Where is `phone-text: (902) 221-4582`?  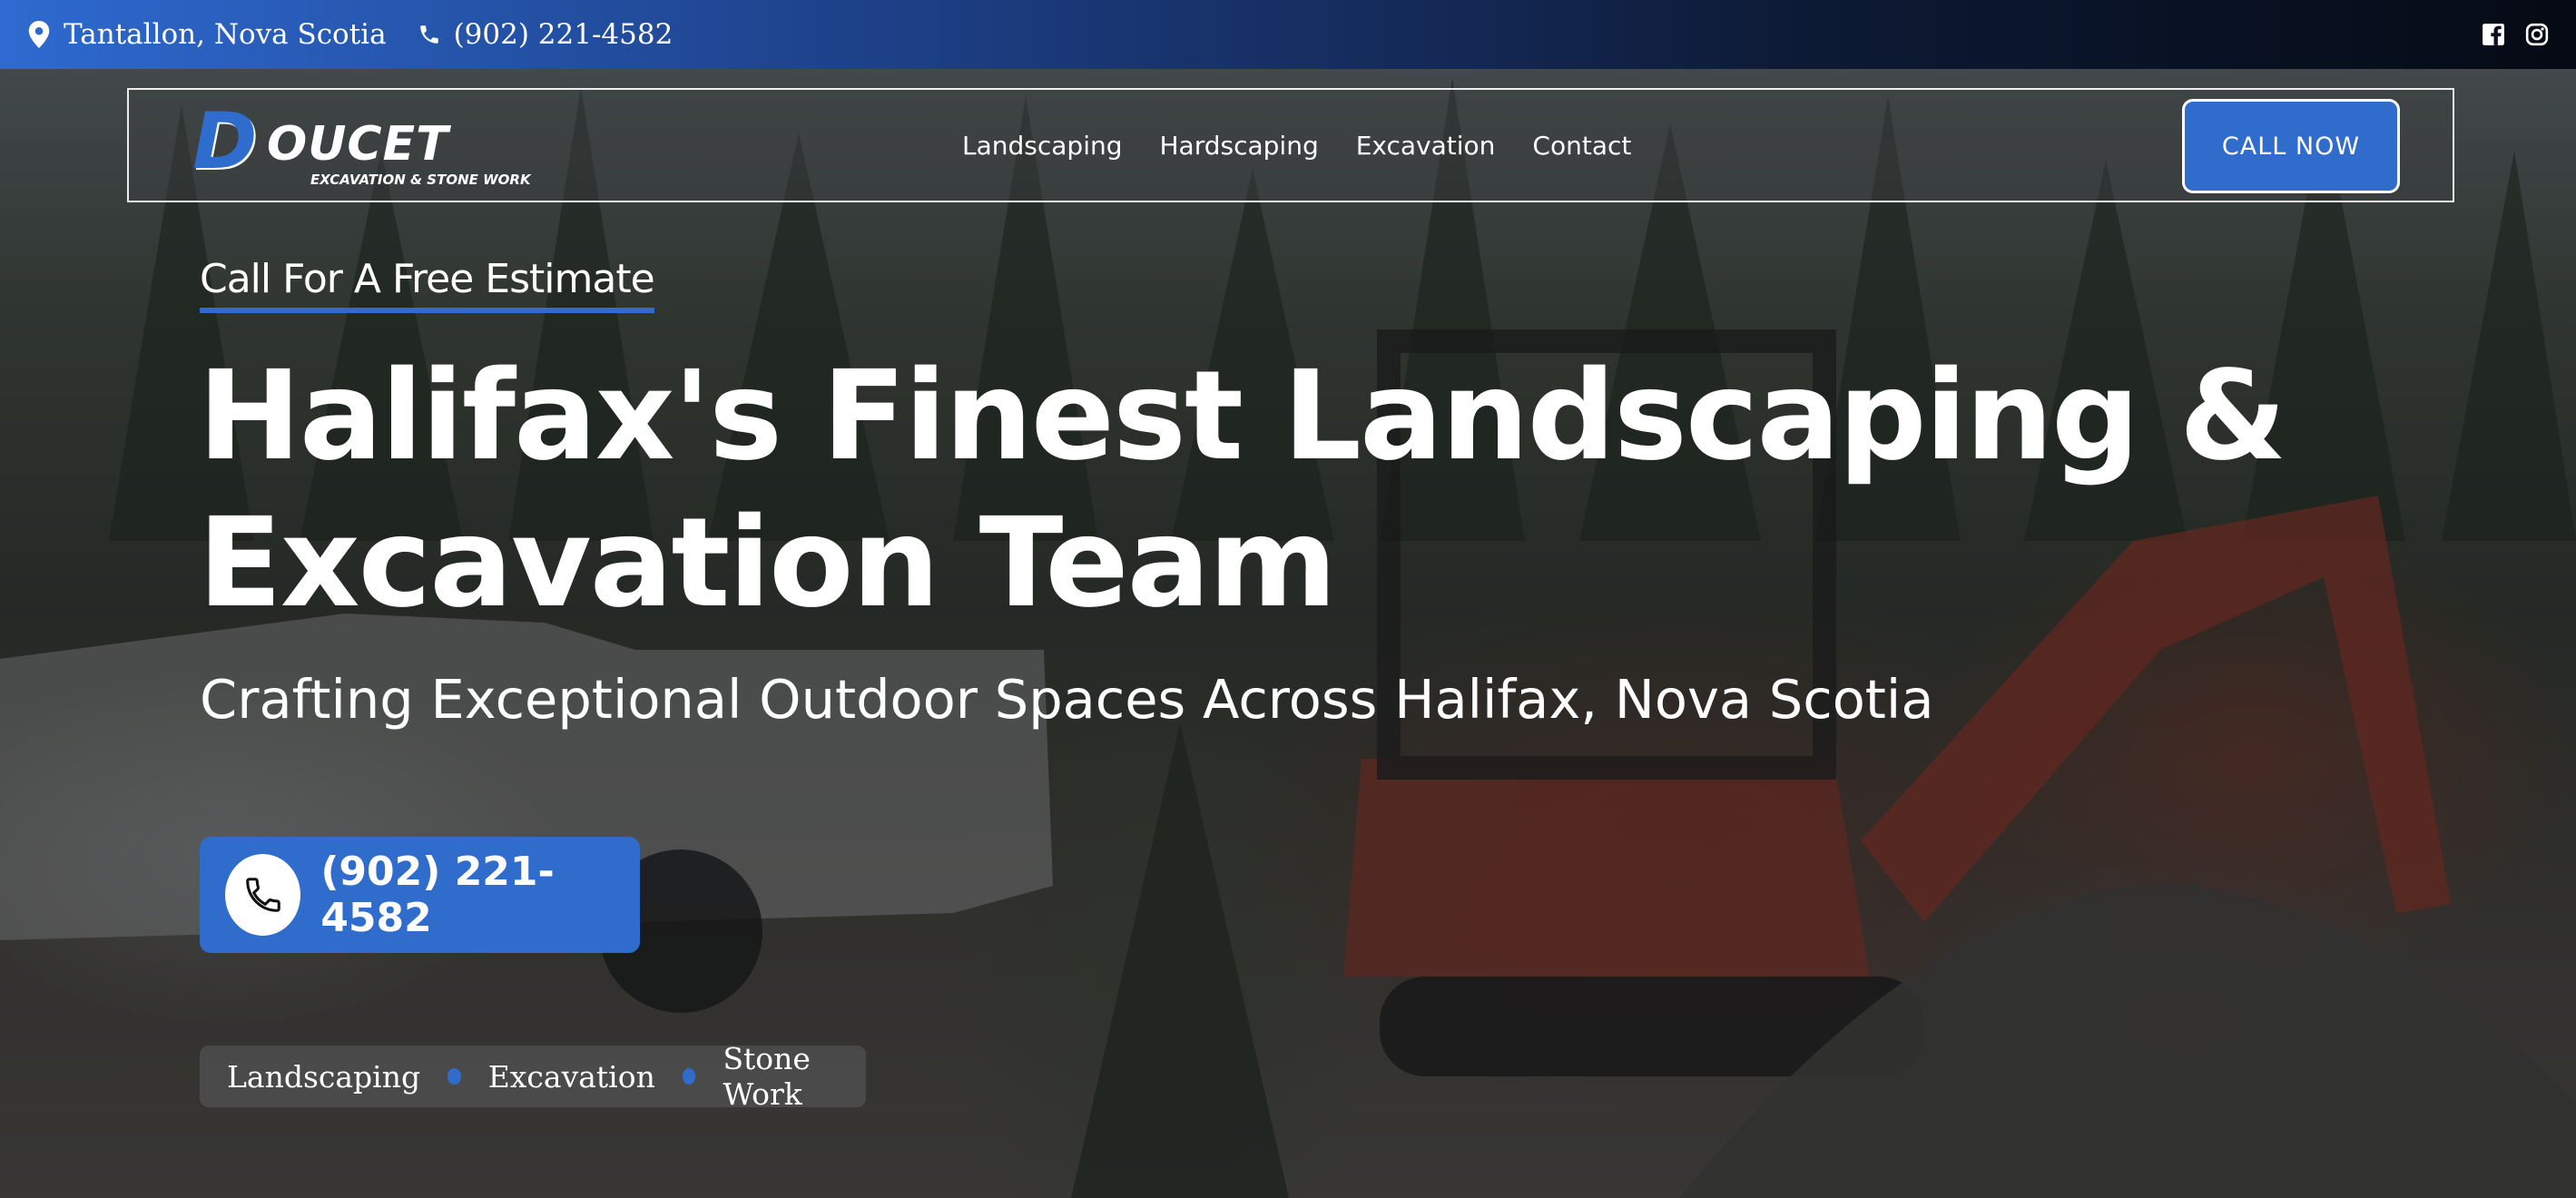 phone-text: (902) 221-4582 is located at coordinates (563, 35).